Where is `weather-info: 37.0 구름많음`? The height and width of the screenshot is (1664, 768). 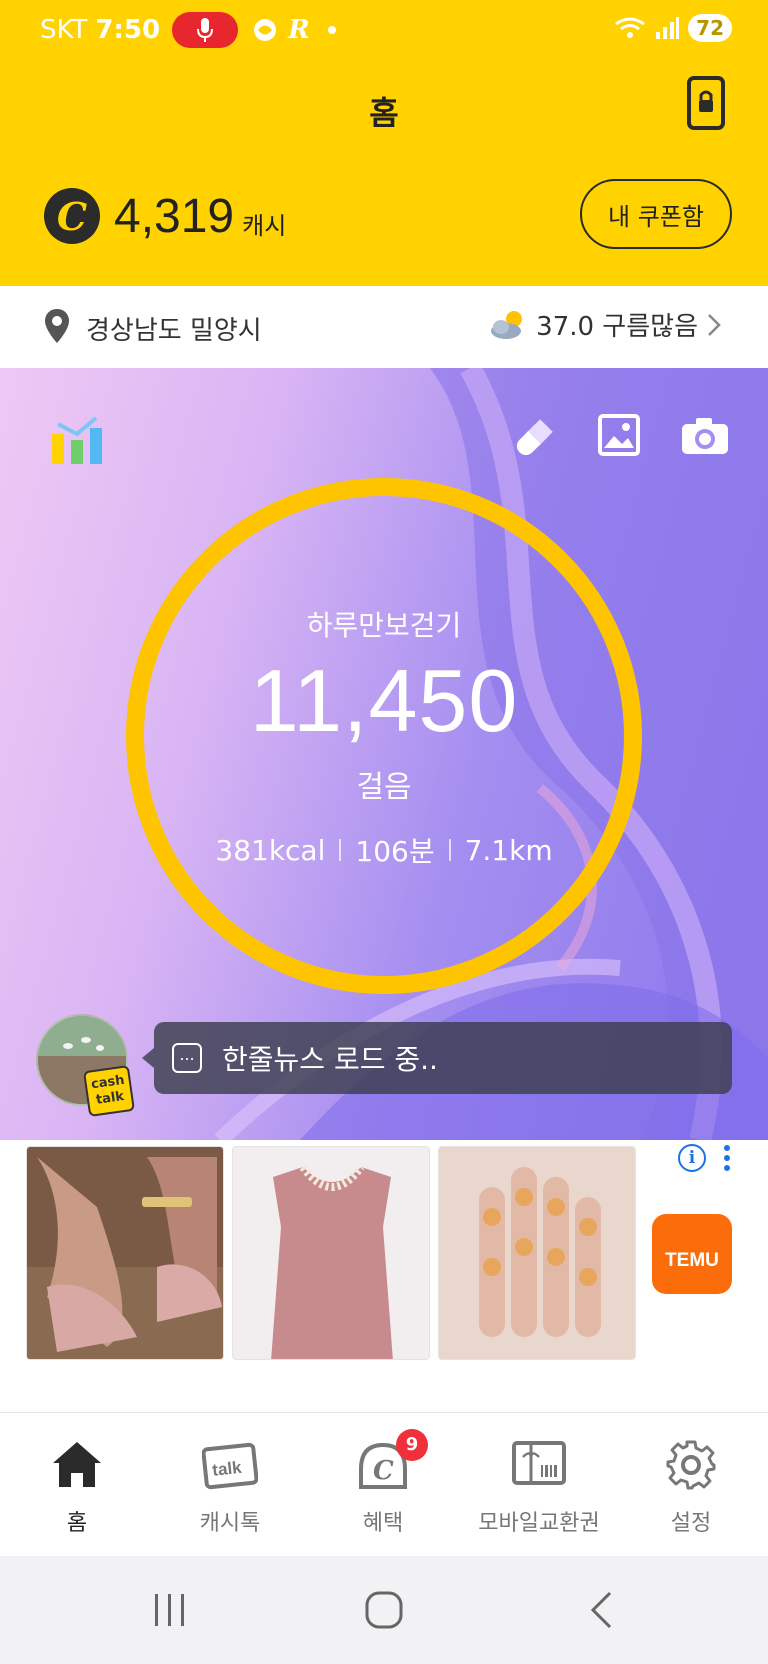 weather-info: 37.0 구름많음 is located at coordinates (605, 324).